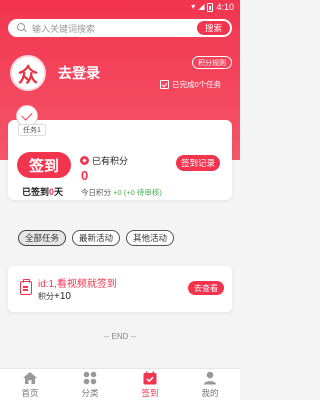  What do you see at coordinates (150, 238) in the screenshot?
I see `tab-other-activities: 其他活动` at bounding box center [150, 238].